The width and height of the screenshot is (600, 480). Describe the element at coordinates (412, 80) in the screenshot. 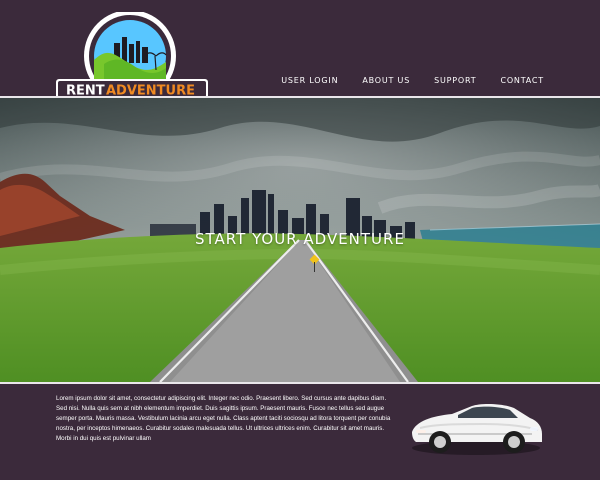

I see `top-nav: USER LOGIN ABOUT US SUPPORT CONTACT` at that location.